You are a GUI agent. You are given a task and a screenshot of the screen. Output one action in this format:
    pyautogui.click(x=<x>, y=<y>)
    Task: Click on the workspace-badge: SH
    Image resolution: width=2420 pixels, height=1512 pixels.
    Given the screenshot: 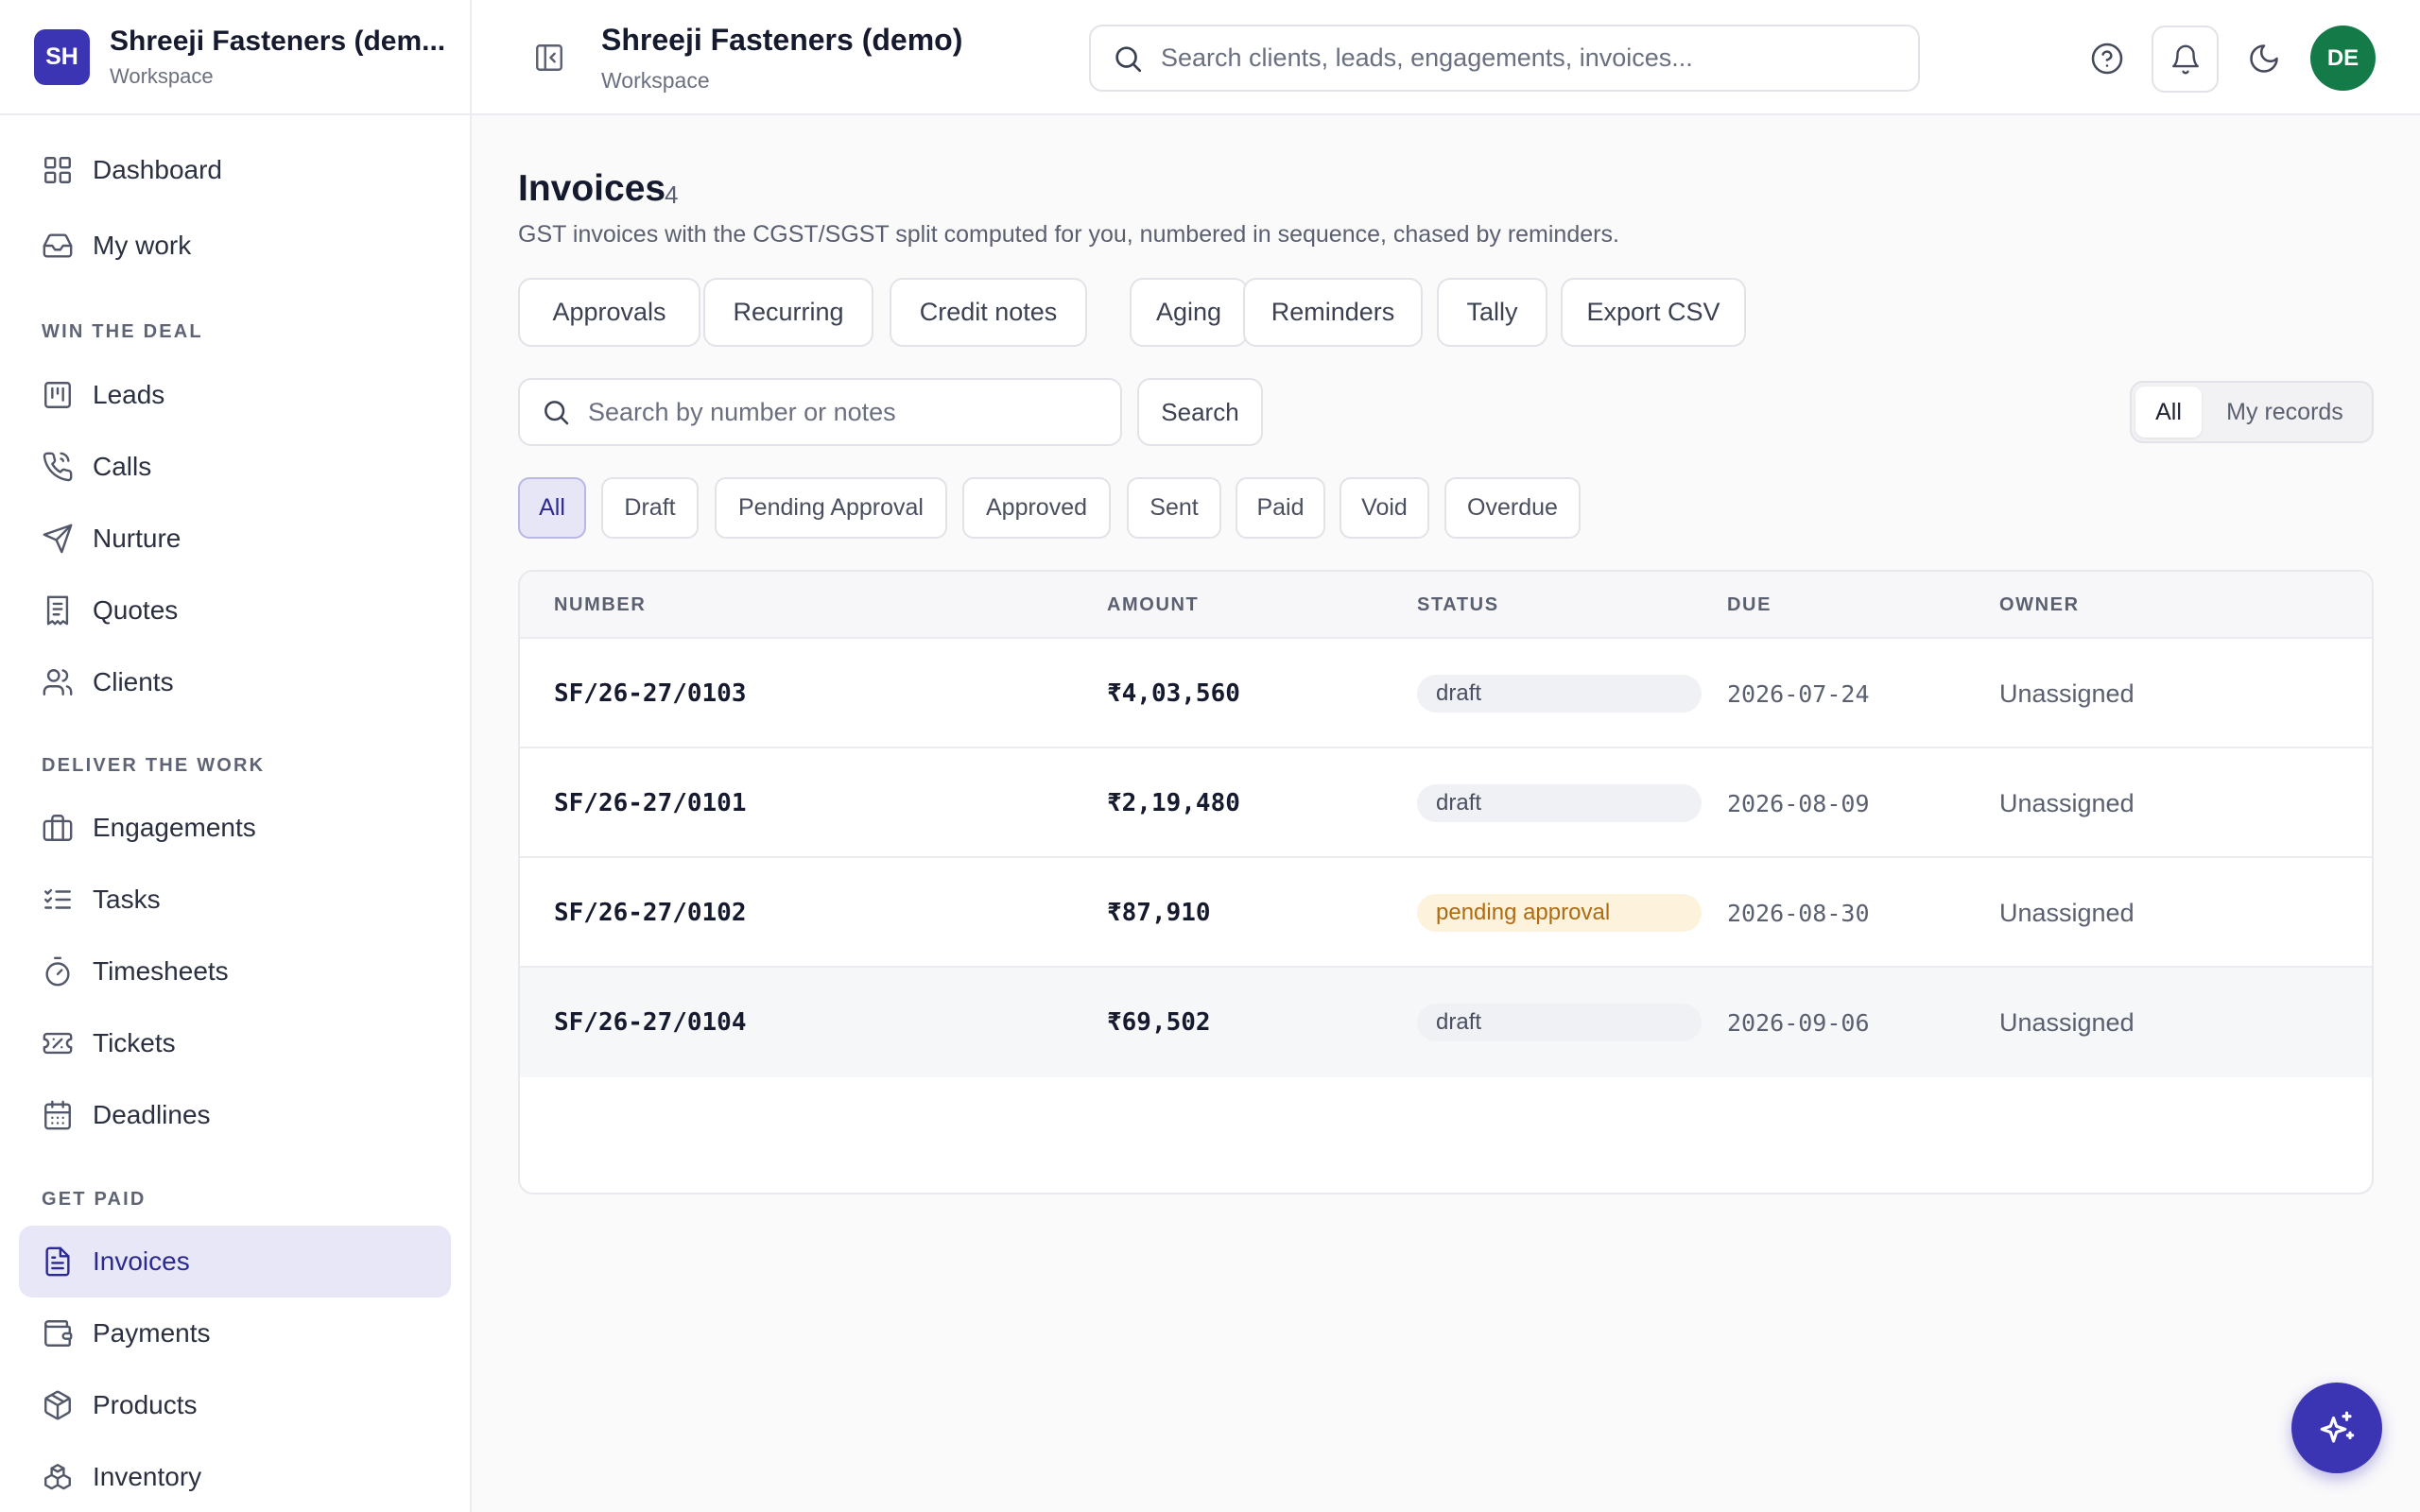 What is the action you would take?
    pyautogui.click(x=62, y=56)
    